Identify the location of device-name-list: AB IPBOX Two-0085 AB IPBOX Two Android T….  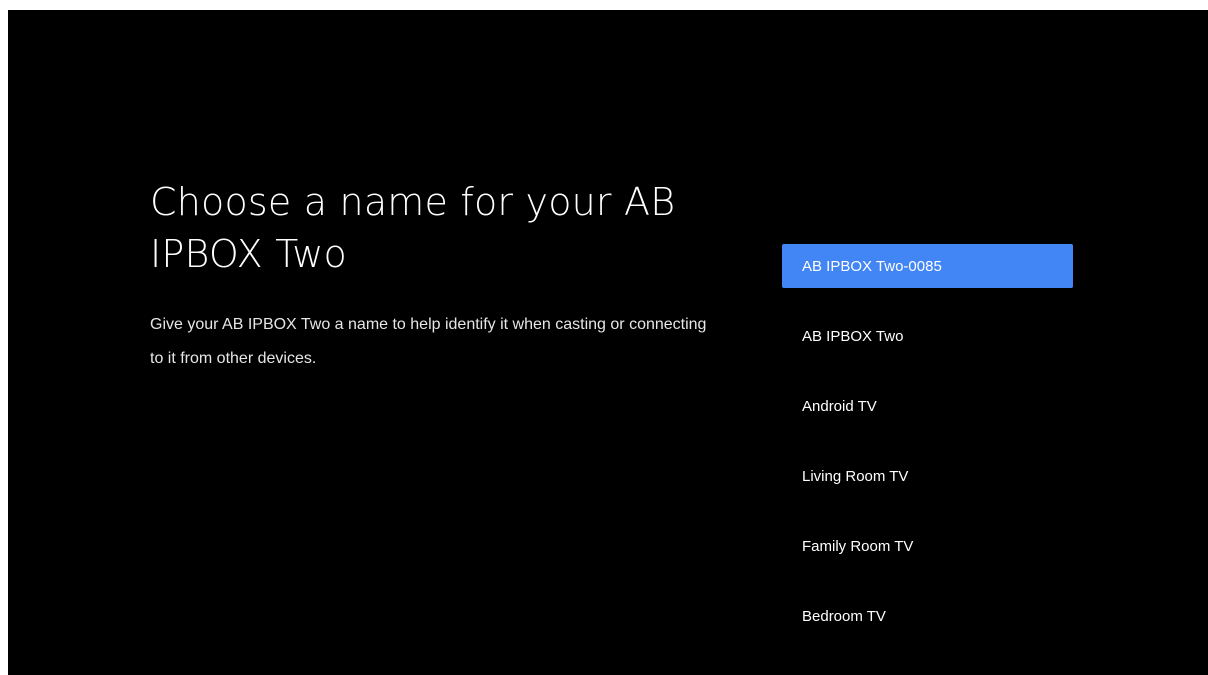
(927, 454).